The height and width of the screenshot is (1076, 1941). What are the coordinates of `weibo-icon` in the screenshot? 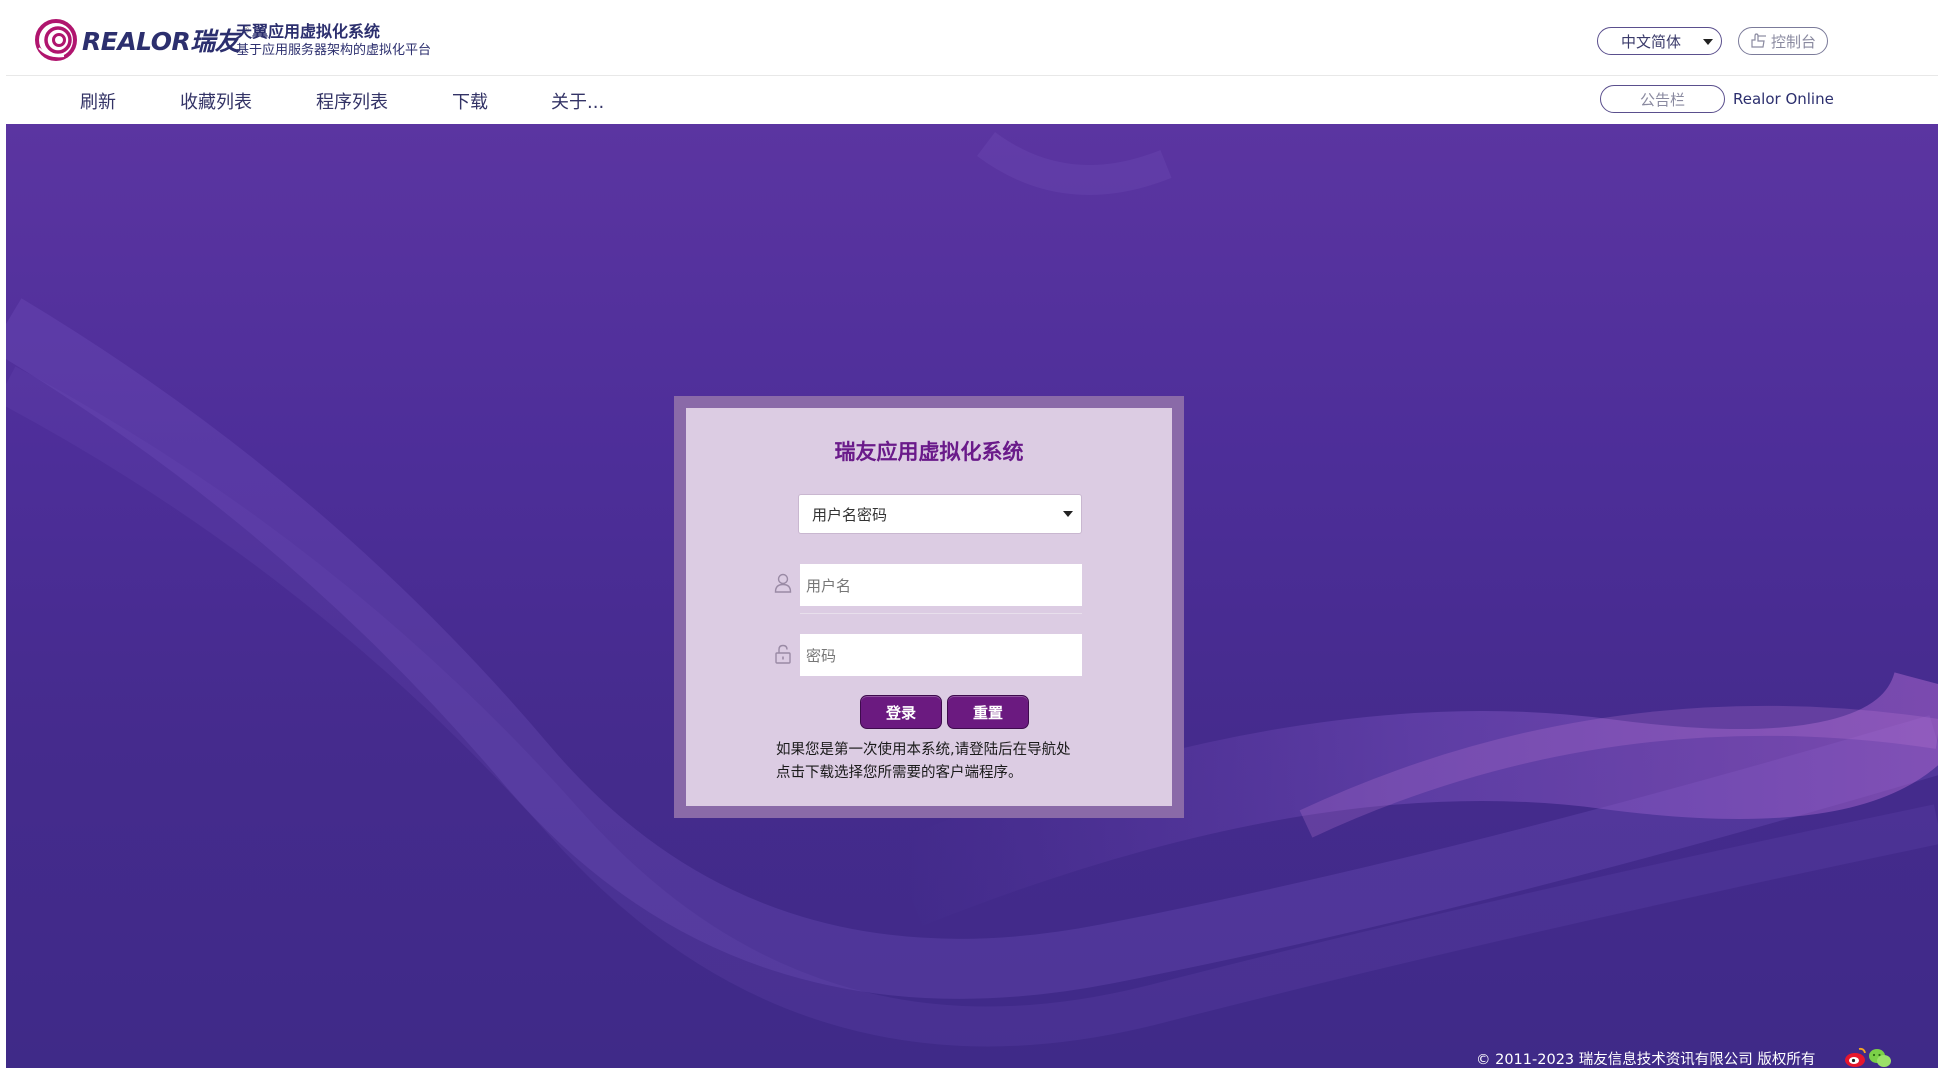 It's located at (1855, 1057).